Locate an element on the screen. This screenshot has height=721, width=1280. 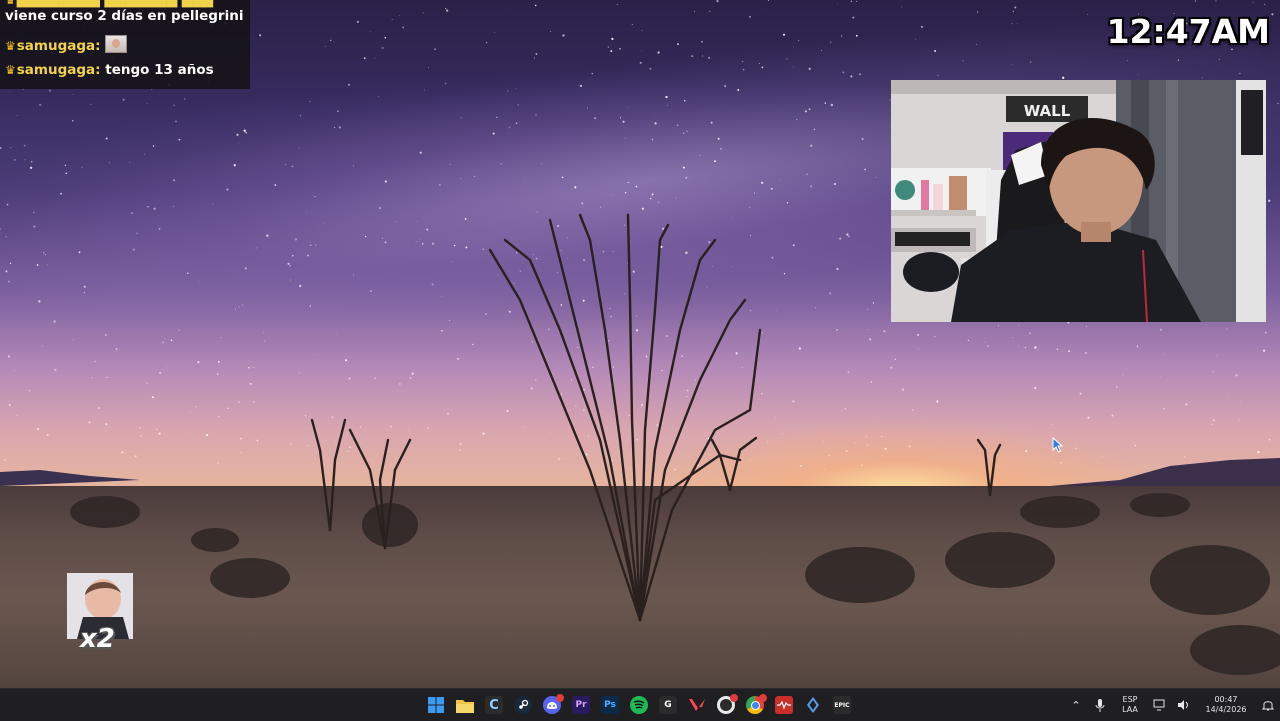
epic-games-icon: EPIC is located at coordinates (842, 705).